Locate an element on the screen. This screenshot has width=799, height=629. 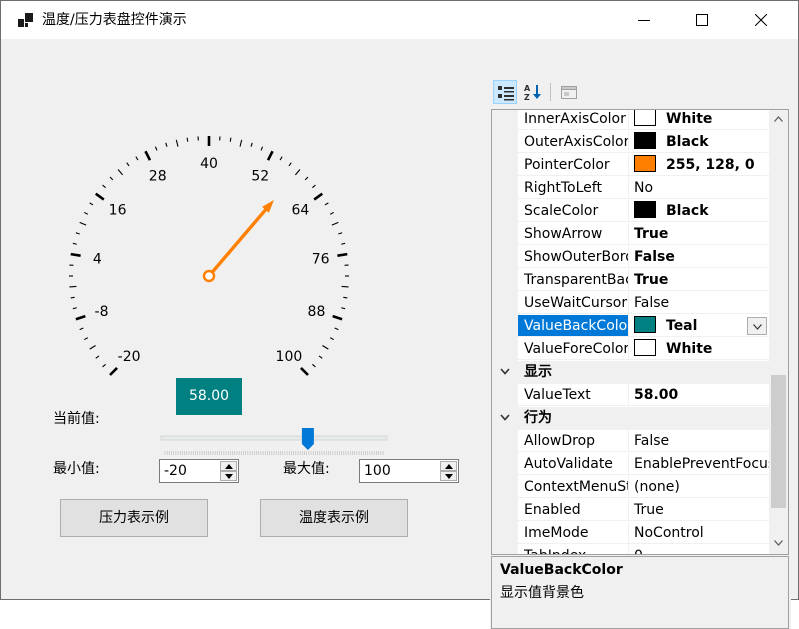
value-slider is located at coordinates (274, 444).